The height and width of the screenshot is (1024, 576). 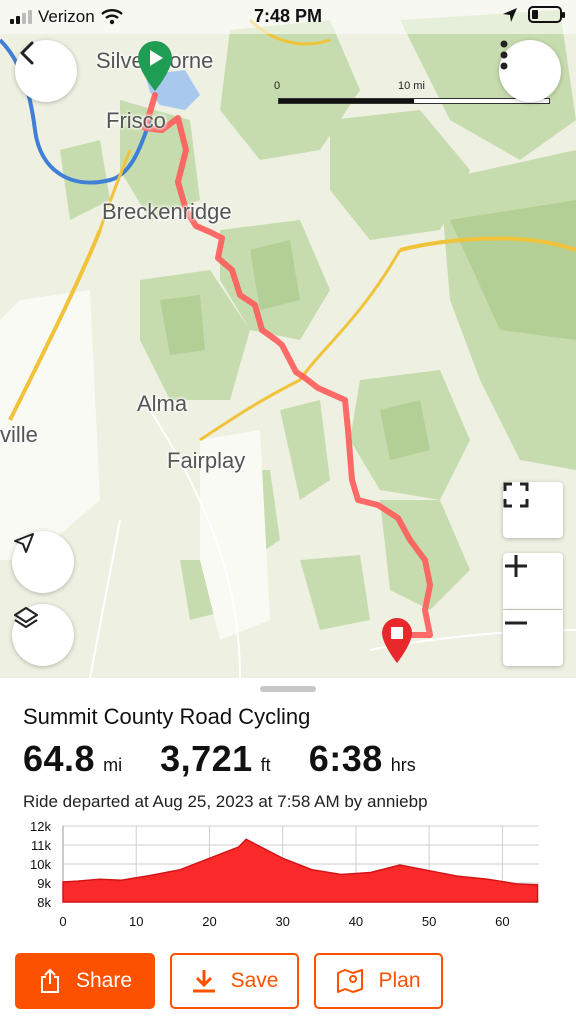 What do you see at coordinates (288, 689) in the screenshot?
I see `sheet-grabber` at bounding box center [288, 689].